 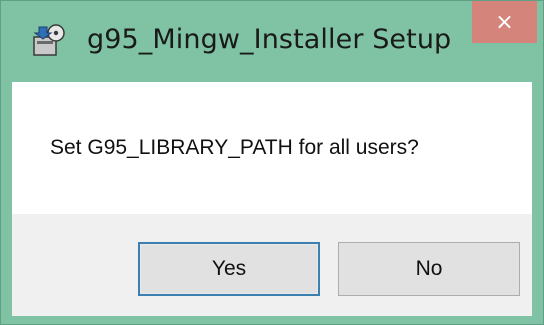 I want to click on close-icon: ×, so click(x=504, y=22).